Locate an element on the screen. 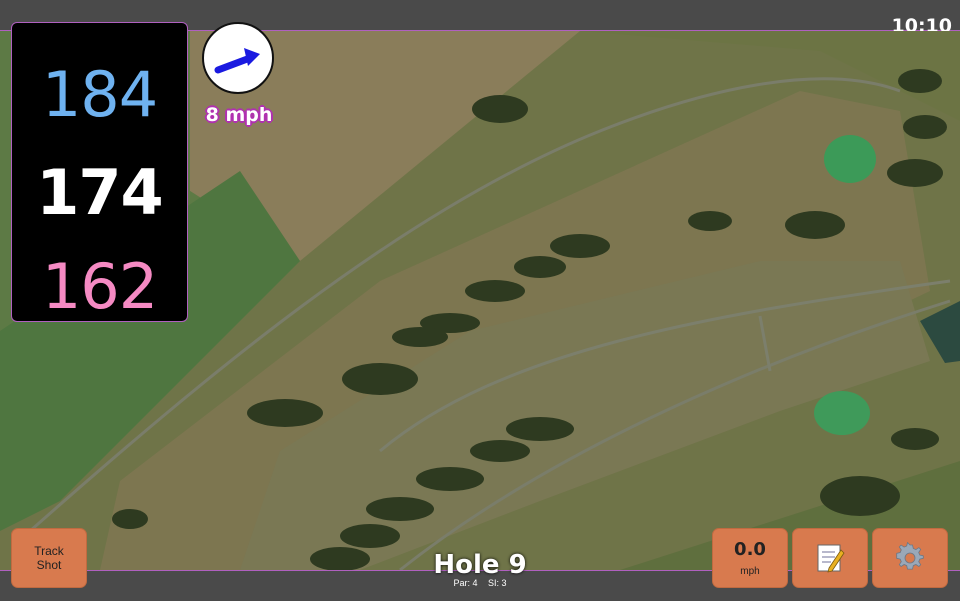 The image size is (960, 601). gear-icon is located at coordinates (910, 556).